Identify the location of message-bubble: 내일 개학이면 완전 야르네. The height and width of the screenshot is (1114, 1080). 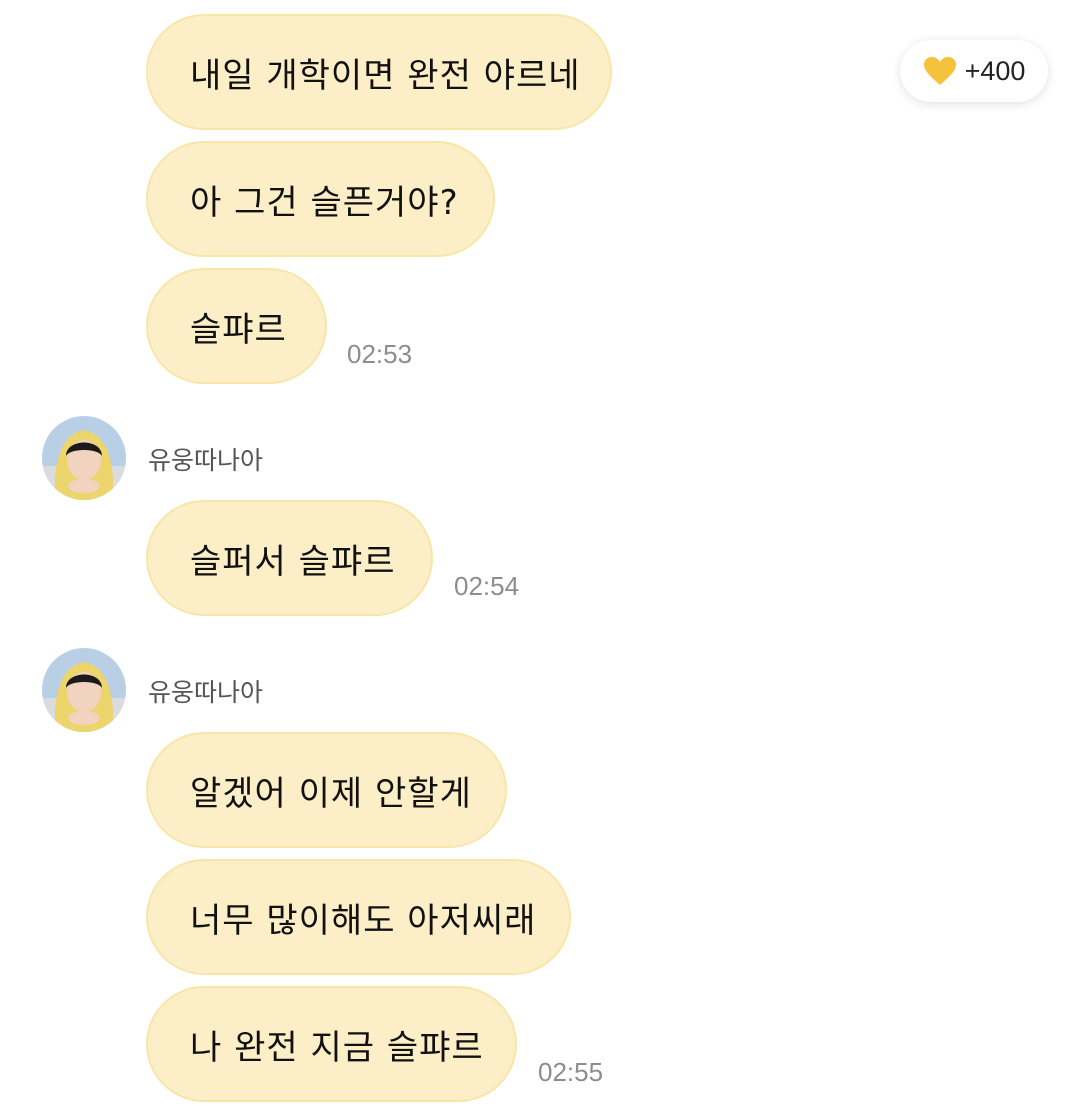
(379, 72).